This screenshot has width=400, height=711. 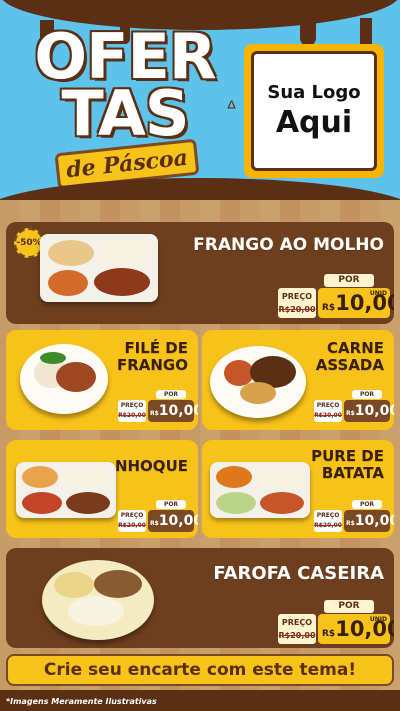 What do you see at coordinates (151, 466) in the screenshot?
I see `item-name: NHOQUE` at bounding box center [151, 466].